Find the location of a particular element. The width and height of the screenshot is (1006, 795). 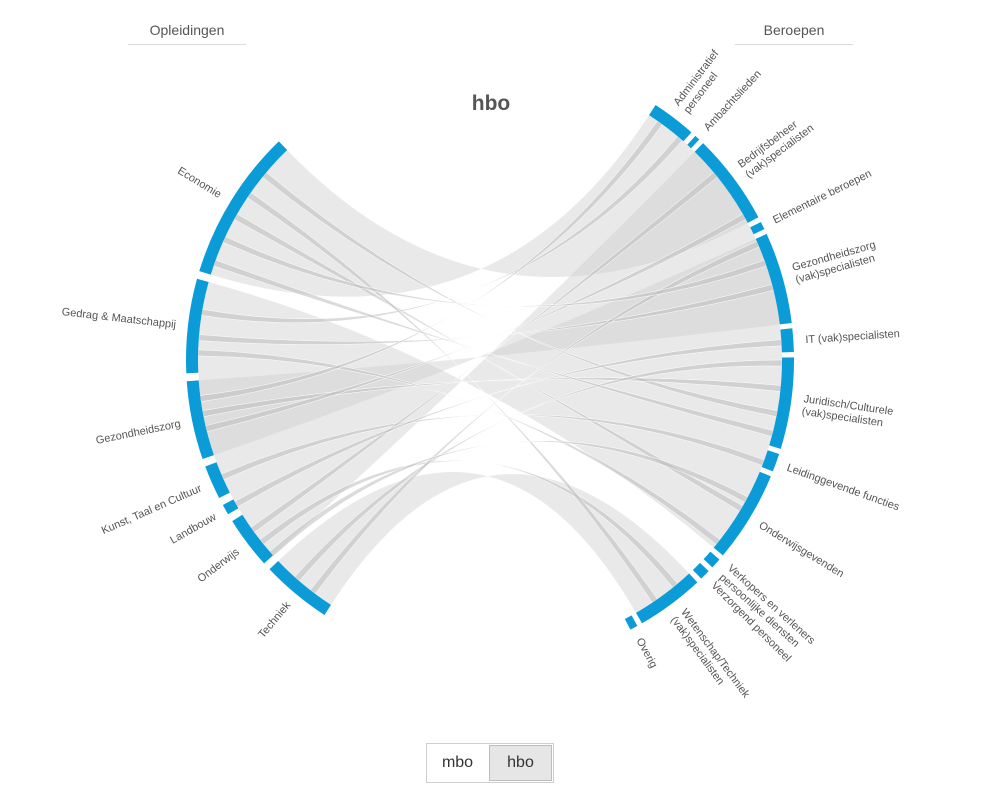

group-label-line: Landbouw is located at coordinates (193, 528).